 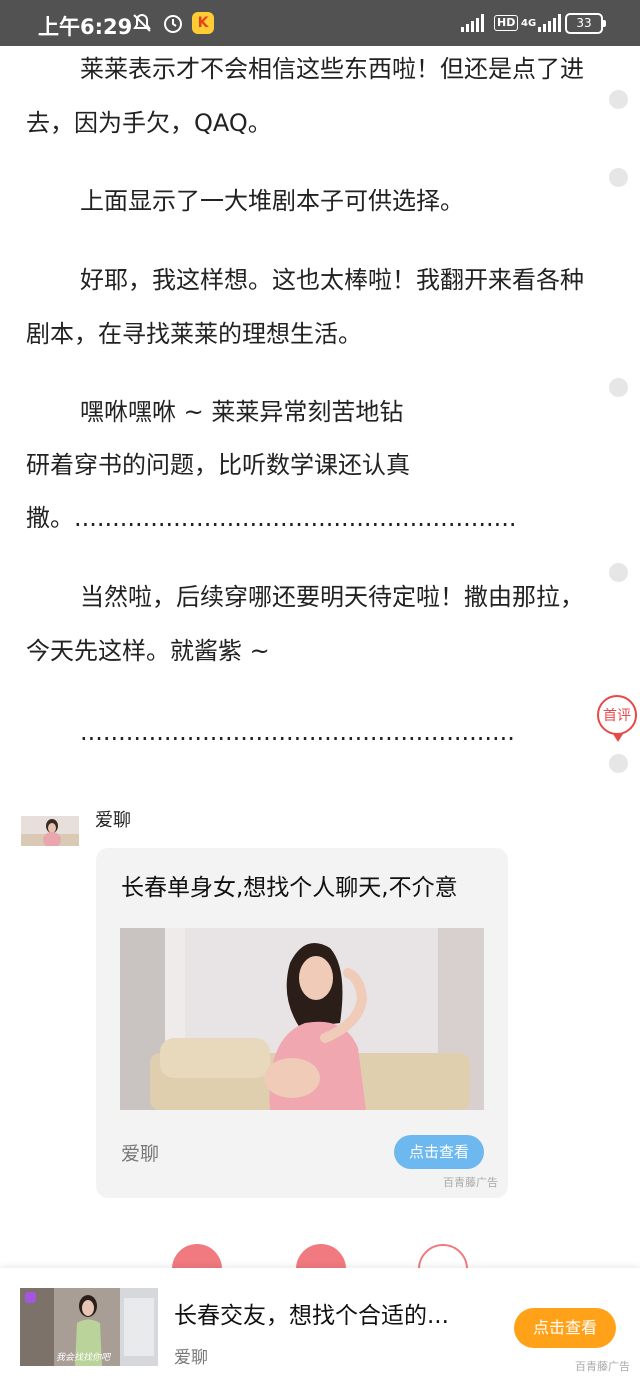 I want to click on network-label: 4G, so click(x=529, y=23).